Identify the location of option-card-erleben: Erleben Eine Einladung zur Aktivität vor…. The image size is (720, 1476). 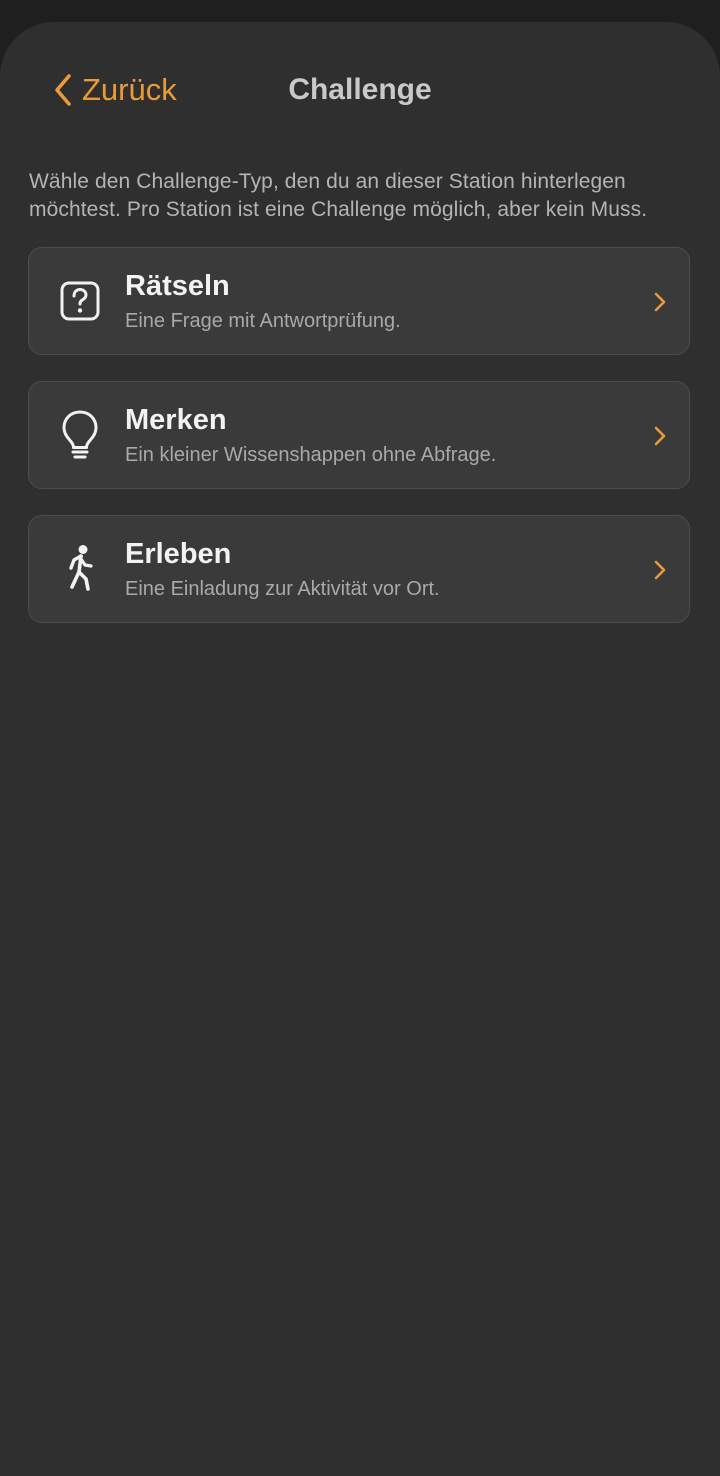
(359, 569).